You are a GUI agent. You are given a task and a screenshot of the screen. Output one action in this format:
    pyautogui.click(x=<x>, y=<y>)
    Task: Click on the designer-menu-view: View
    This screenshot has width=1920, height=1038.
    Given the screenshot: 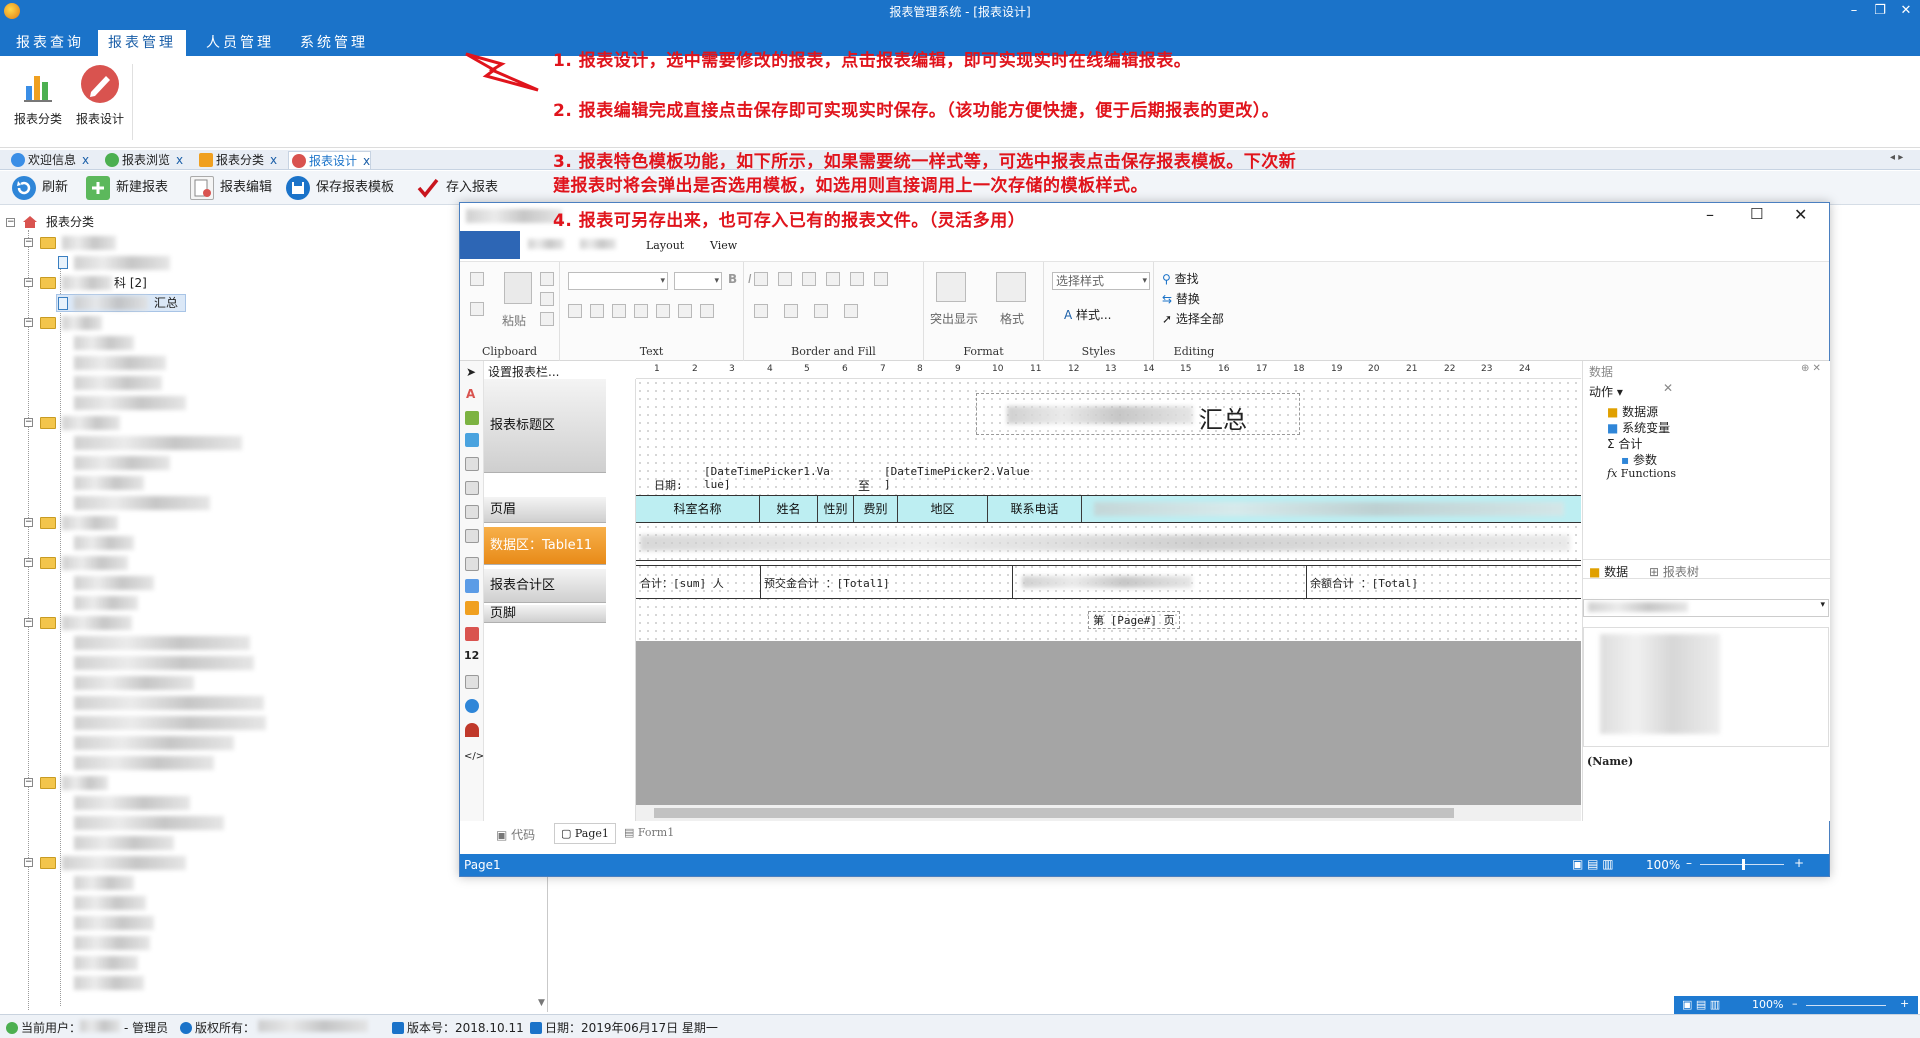 What is the action you would take?
    pyautogui.click(x=723, y=245)
    